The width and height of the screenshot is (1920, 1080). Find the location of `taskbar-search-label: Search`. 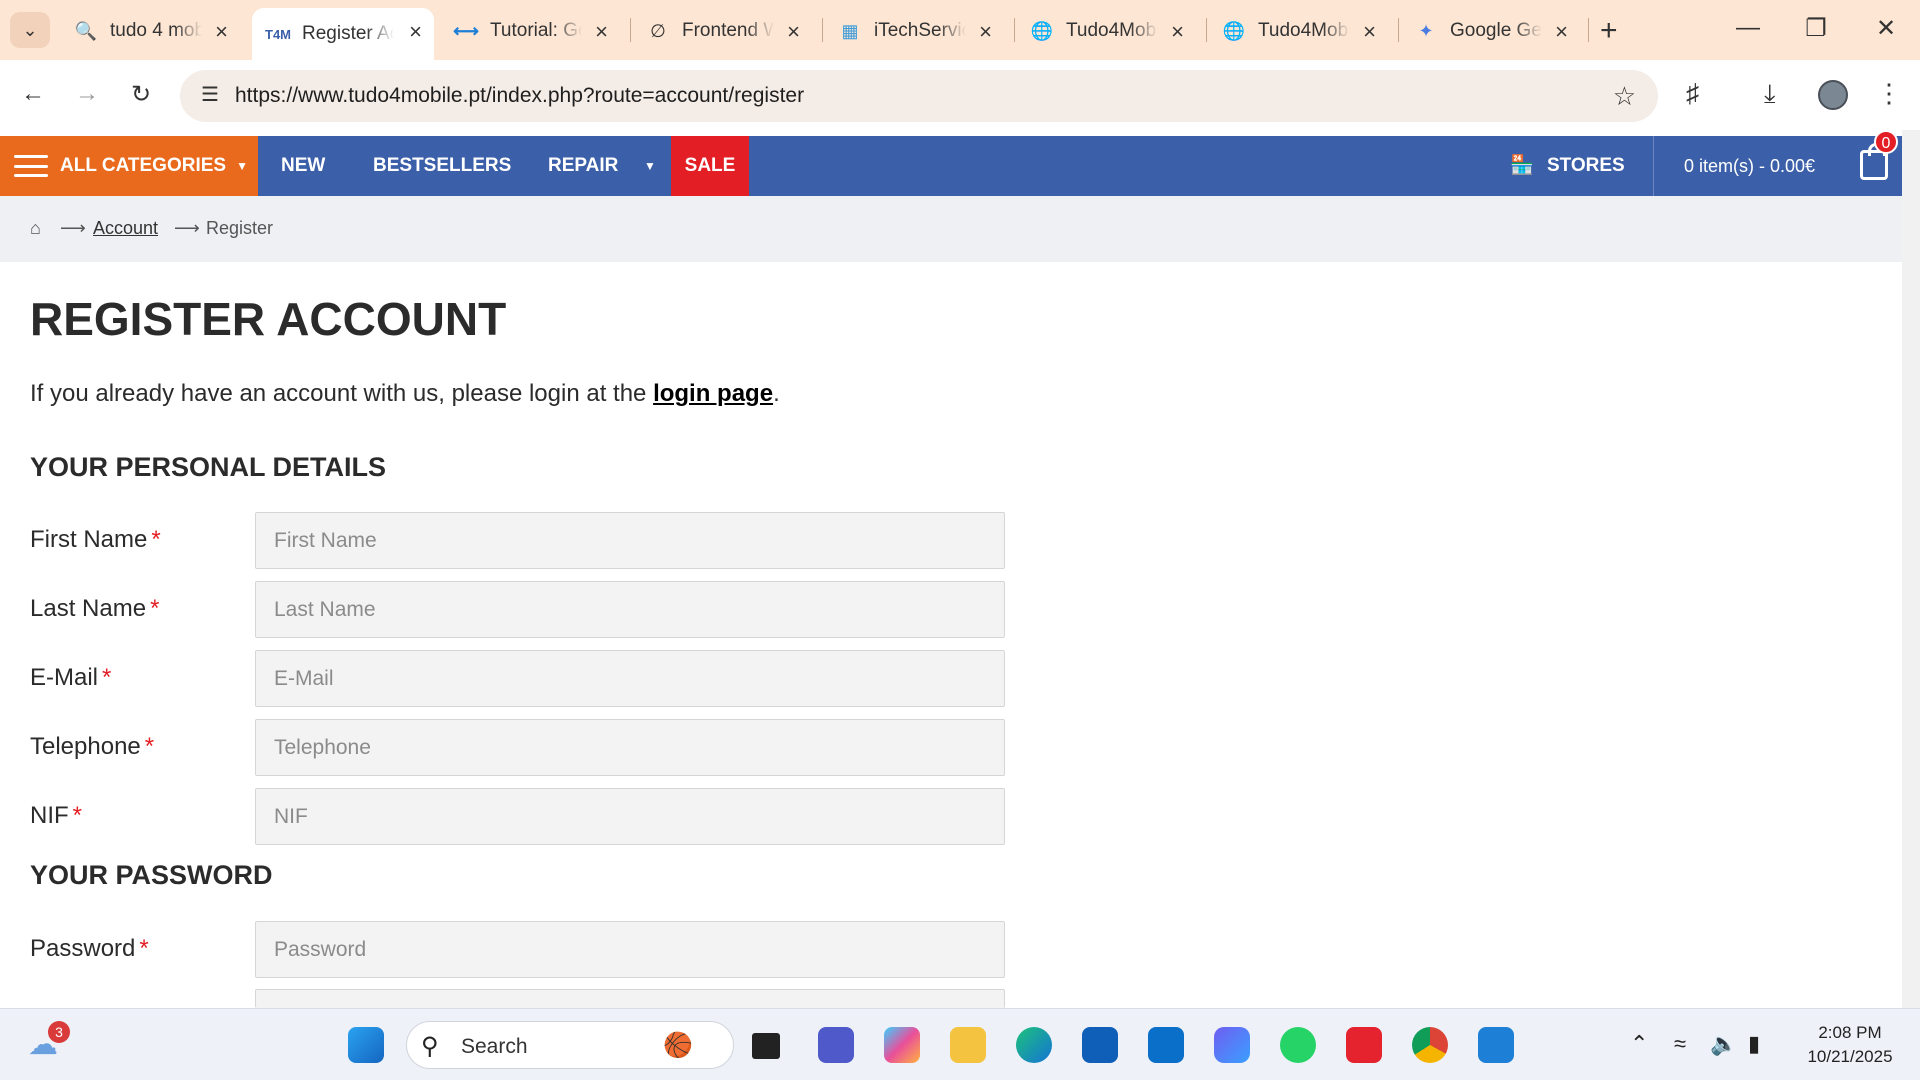

taskbar-search-label: Search is located at coordinates (494, 1046).